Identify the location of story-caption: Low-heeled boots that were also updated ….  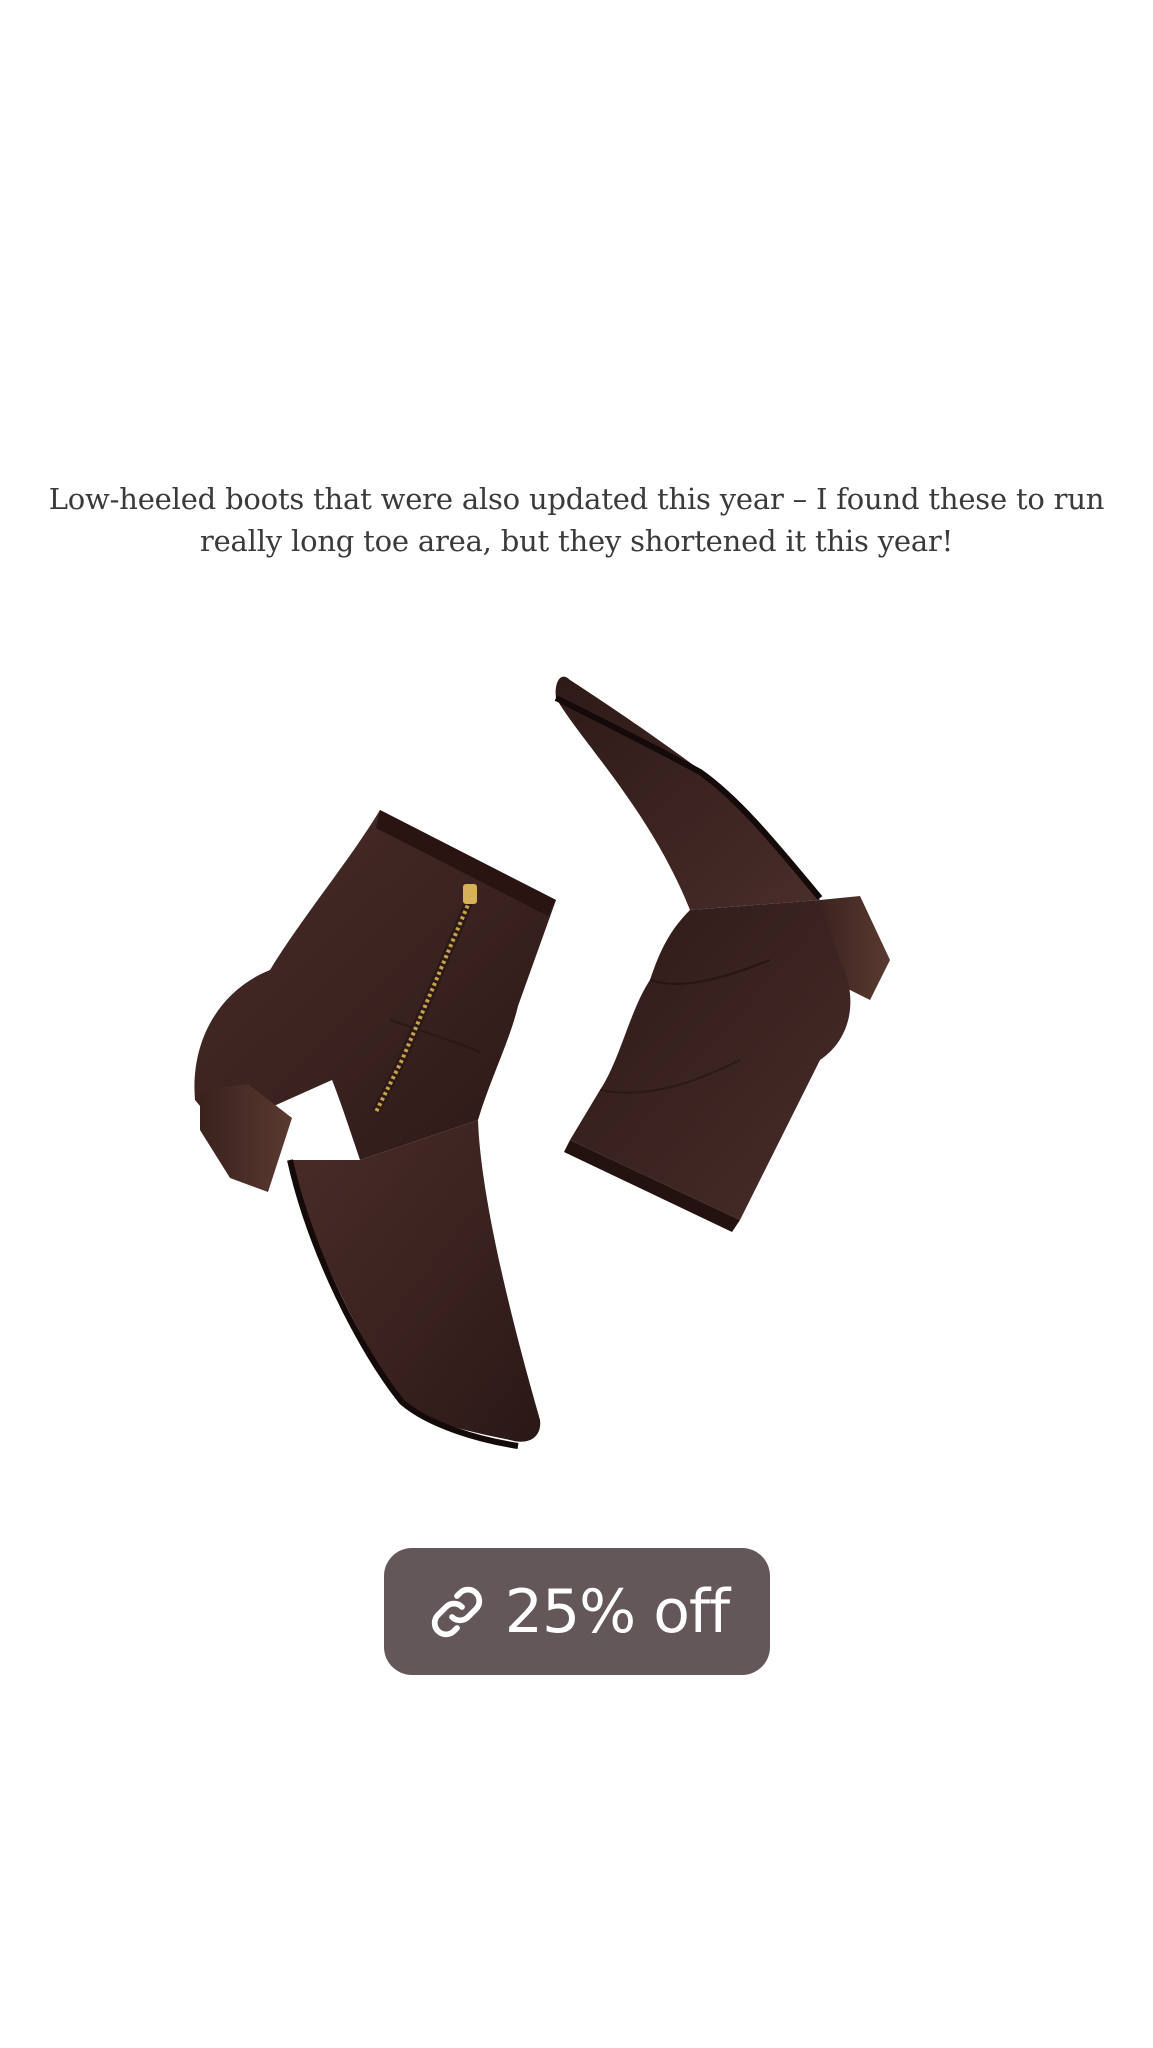
(576, 520).